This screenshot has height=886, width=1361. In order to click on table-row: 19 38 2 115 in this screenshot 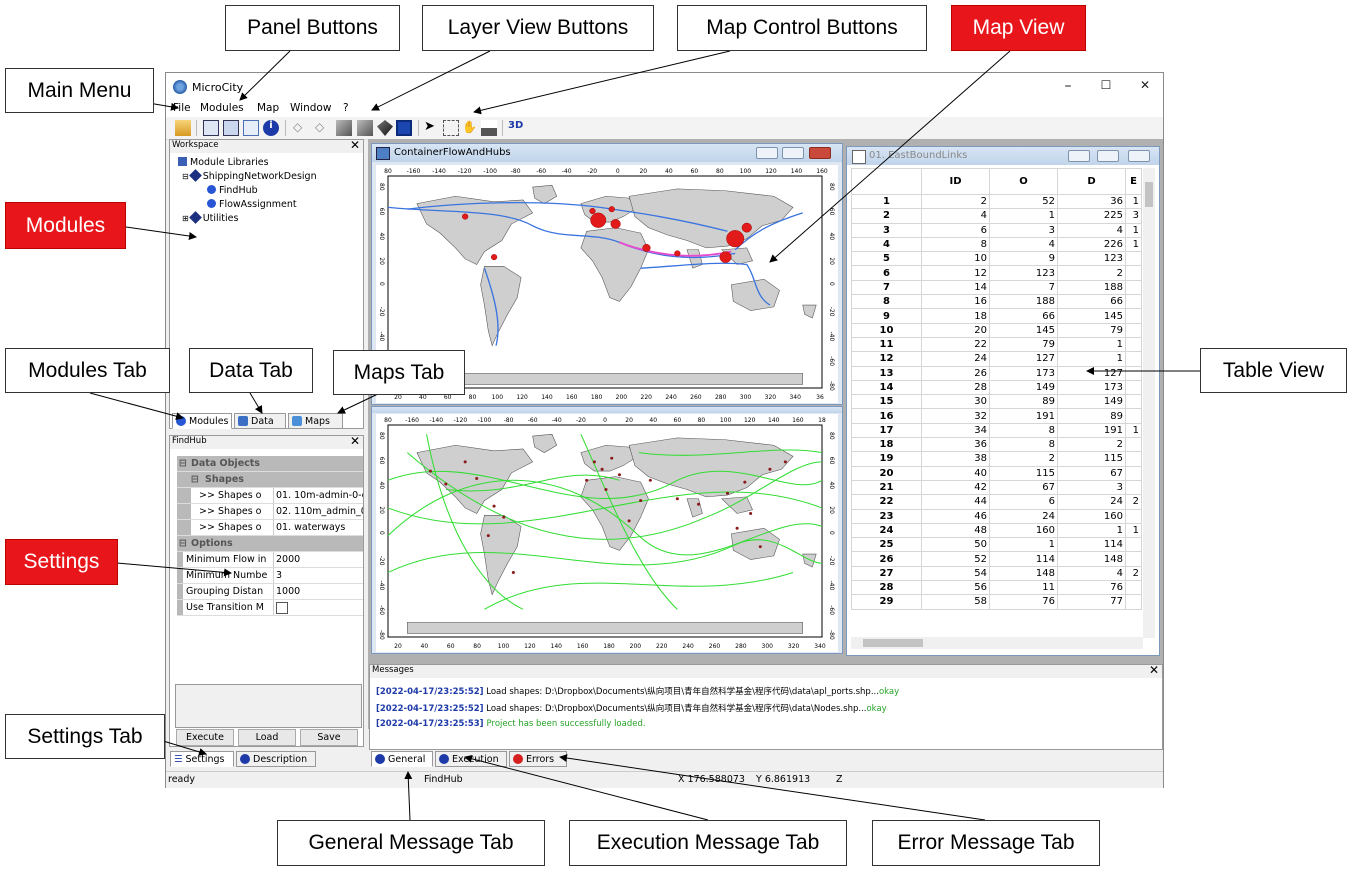, I will do `click(996, 459)`.